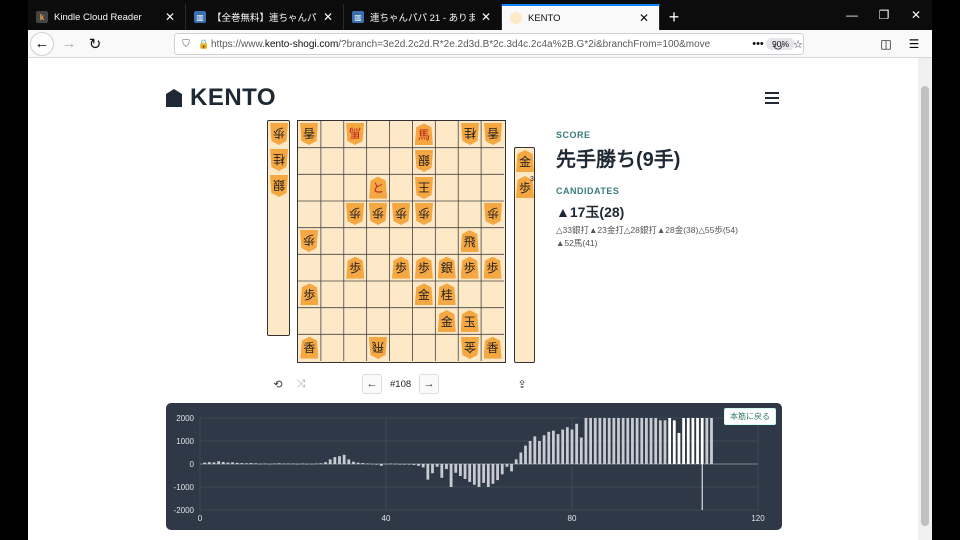 Image resolution: width=960 pixels, height=540 pixels. Describe the element at coordinates (184, 510) in the screenshot. I see `y-tick-label: -2000` at that location.